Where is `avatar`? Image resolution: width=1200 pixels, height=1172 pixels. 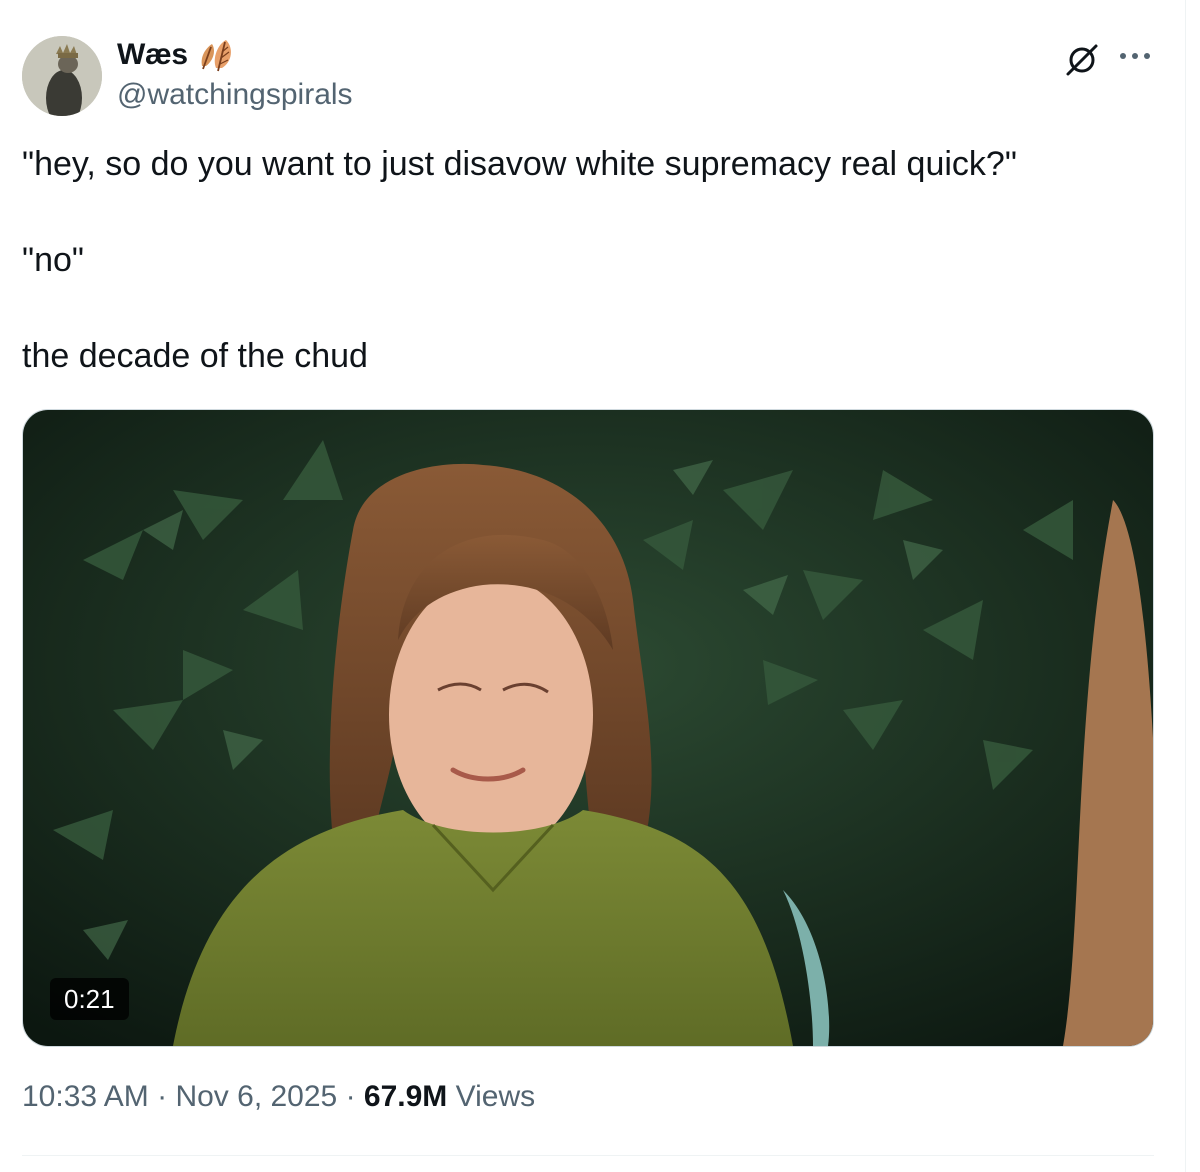 avatar is located at coordinates (62, 76).